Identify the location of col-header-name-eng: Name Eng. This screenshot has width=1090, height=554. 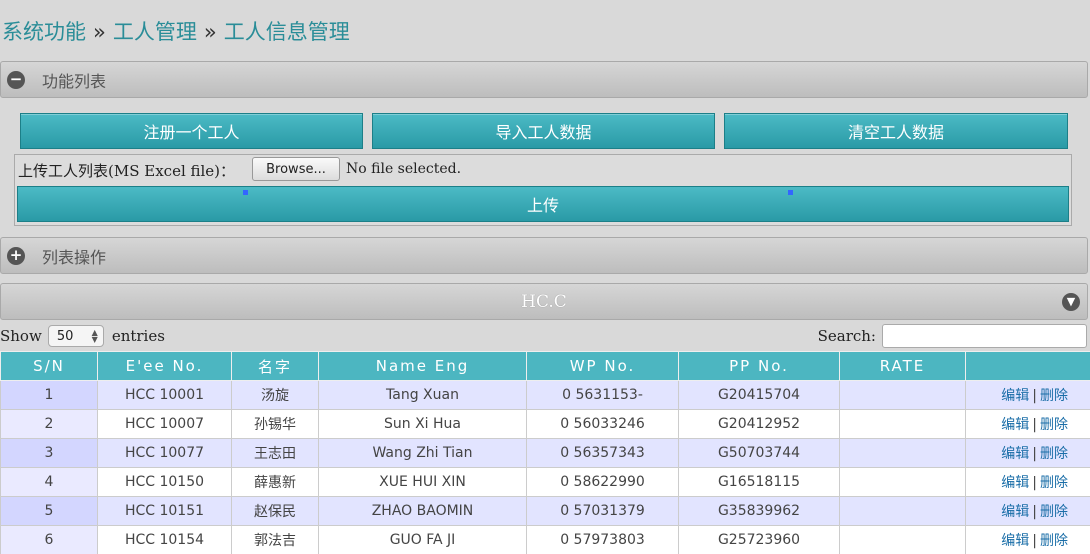
(422, 366).